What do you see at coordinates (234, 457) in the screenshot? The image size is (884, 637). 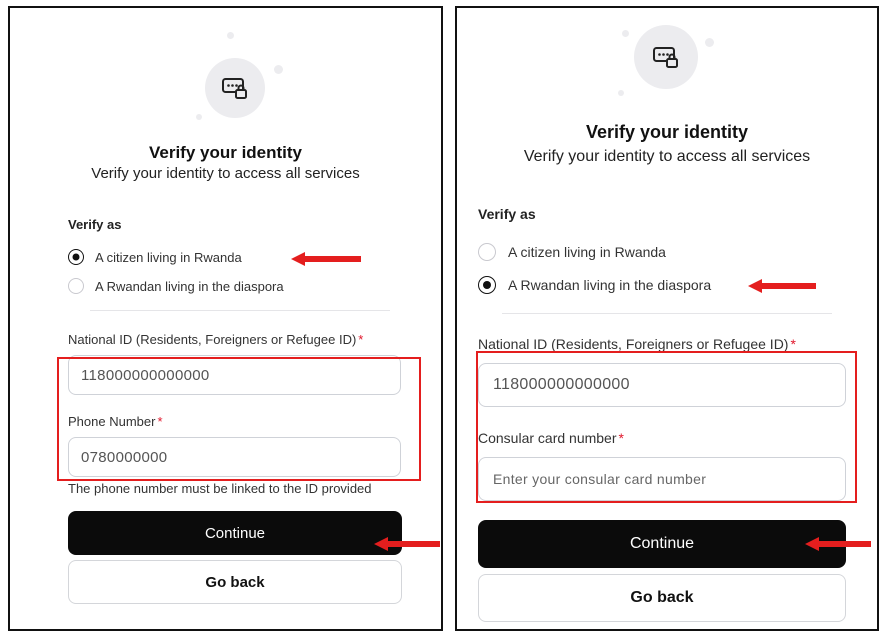 I see `phone-number-input: 0780000000` at bounding box center [234, 457].